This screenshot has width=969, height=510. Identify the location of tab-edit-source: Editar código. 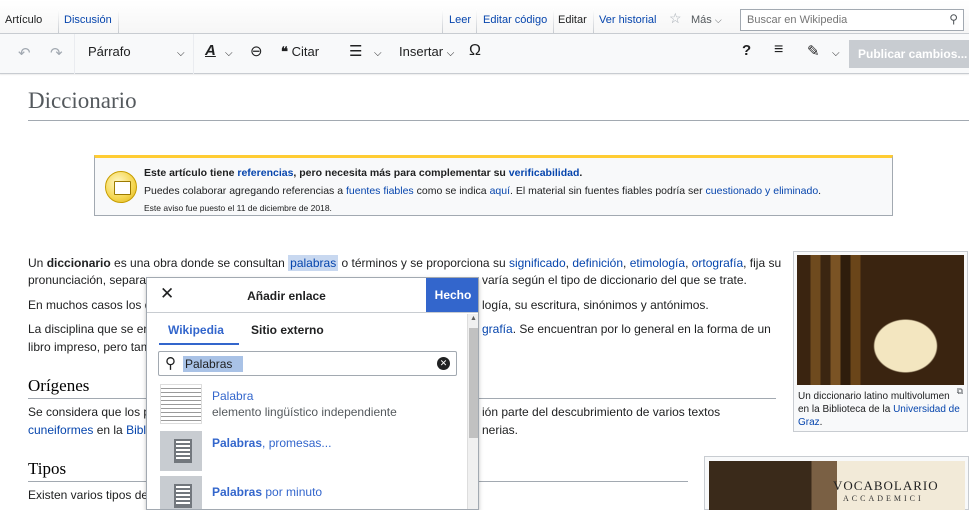
(515, 20).